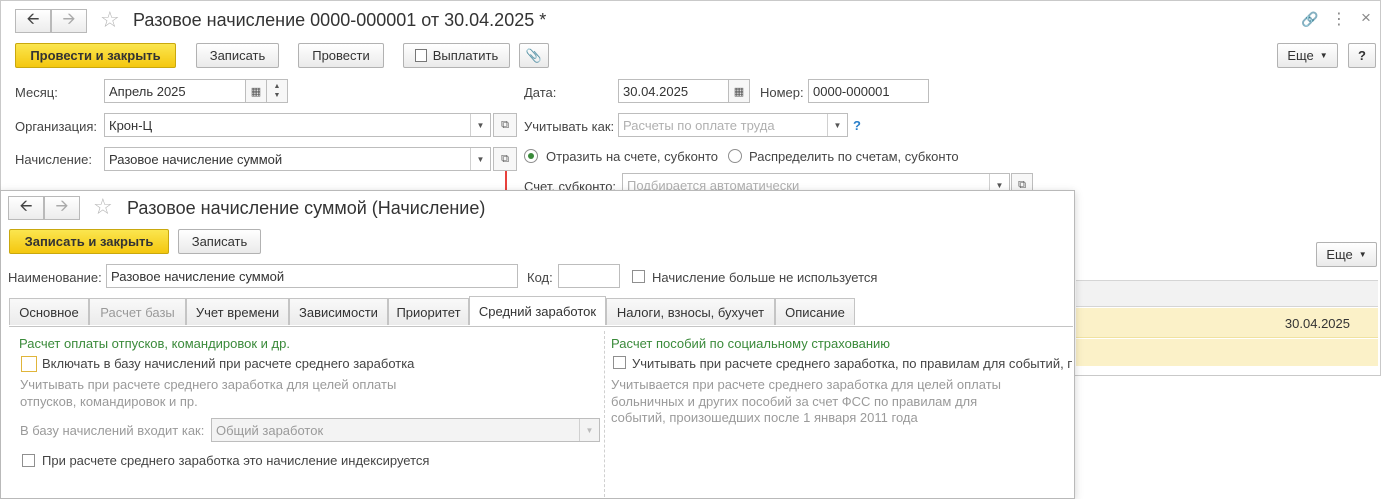  I want to click on accrual-label: Начисление:, so click(53, 159).